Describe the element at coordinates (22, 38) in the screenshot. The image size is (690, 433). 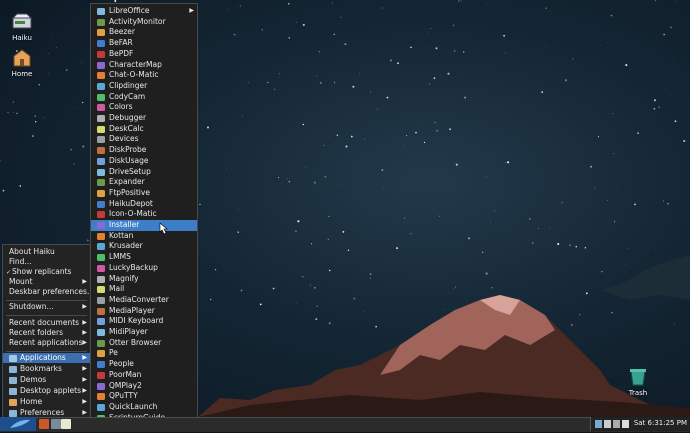
I see `haiku-icon-label: Haiku` at that location.